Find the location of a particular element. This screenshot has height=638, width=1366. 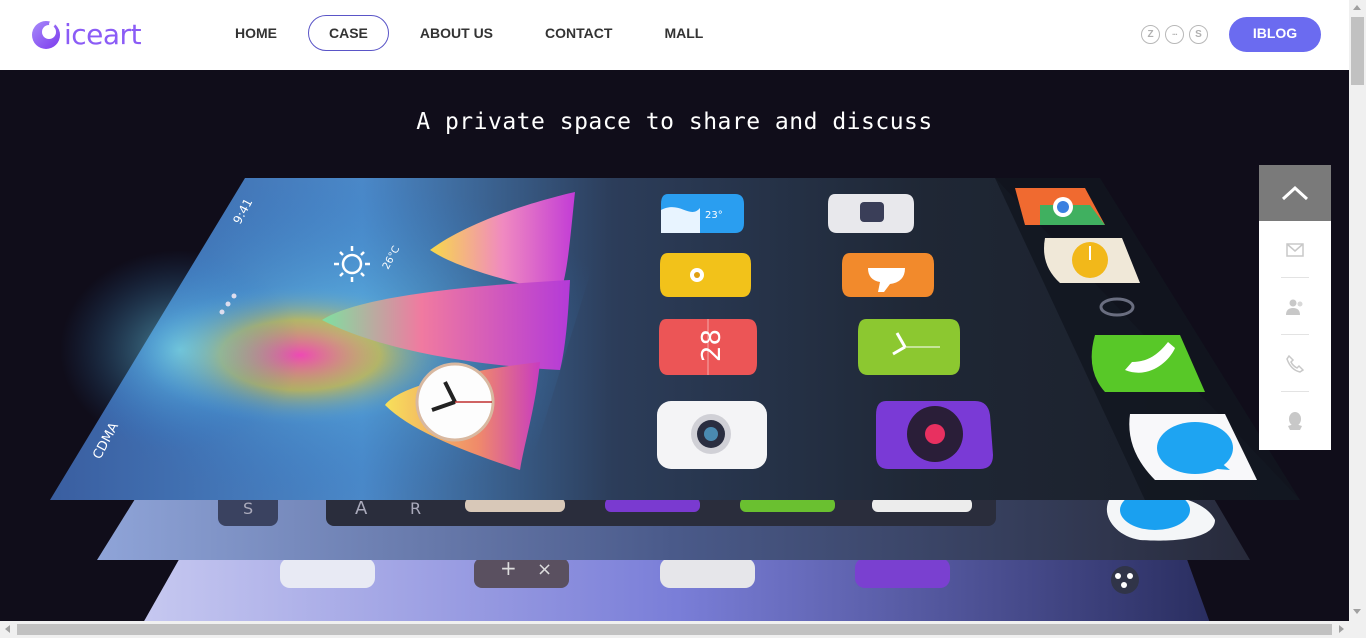

clock-app-icon is located at coordinates (909, 347).